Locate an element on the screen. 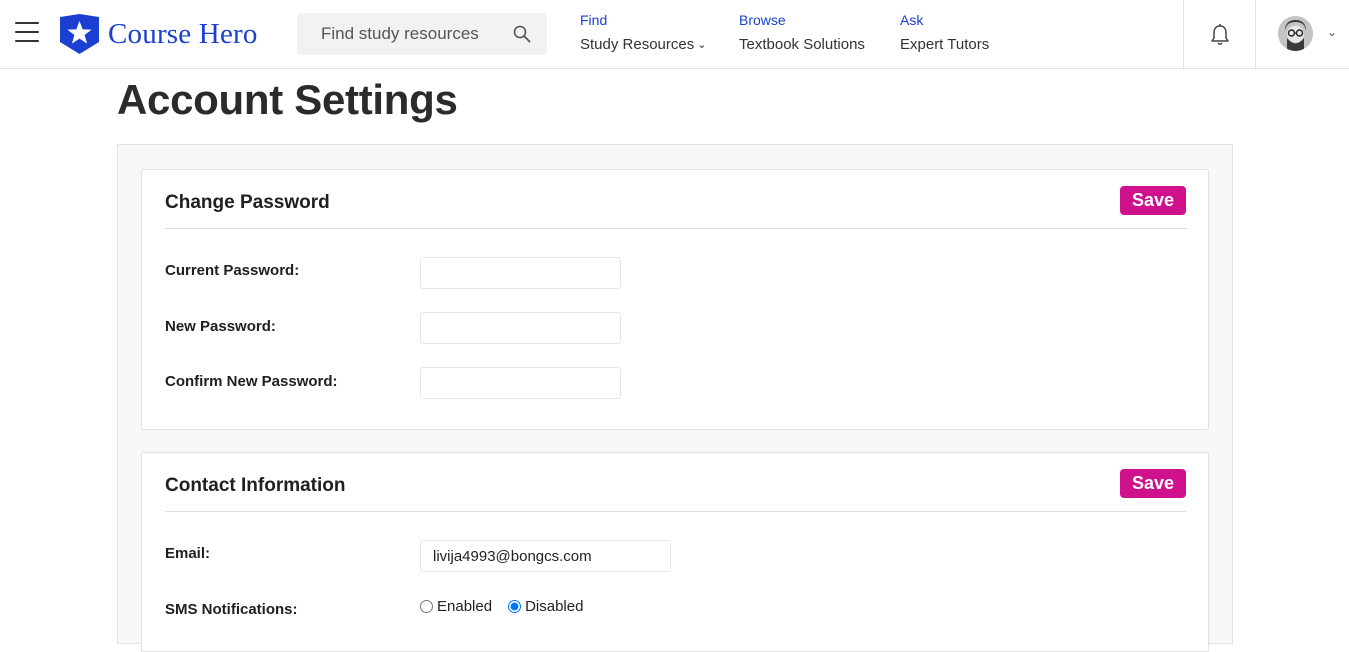  brand-name: Course Hero is located at coordinates (183, 33).